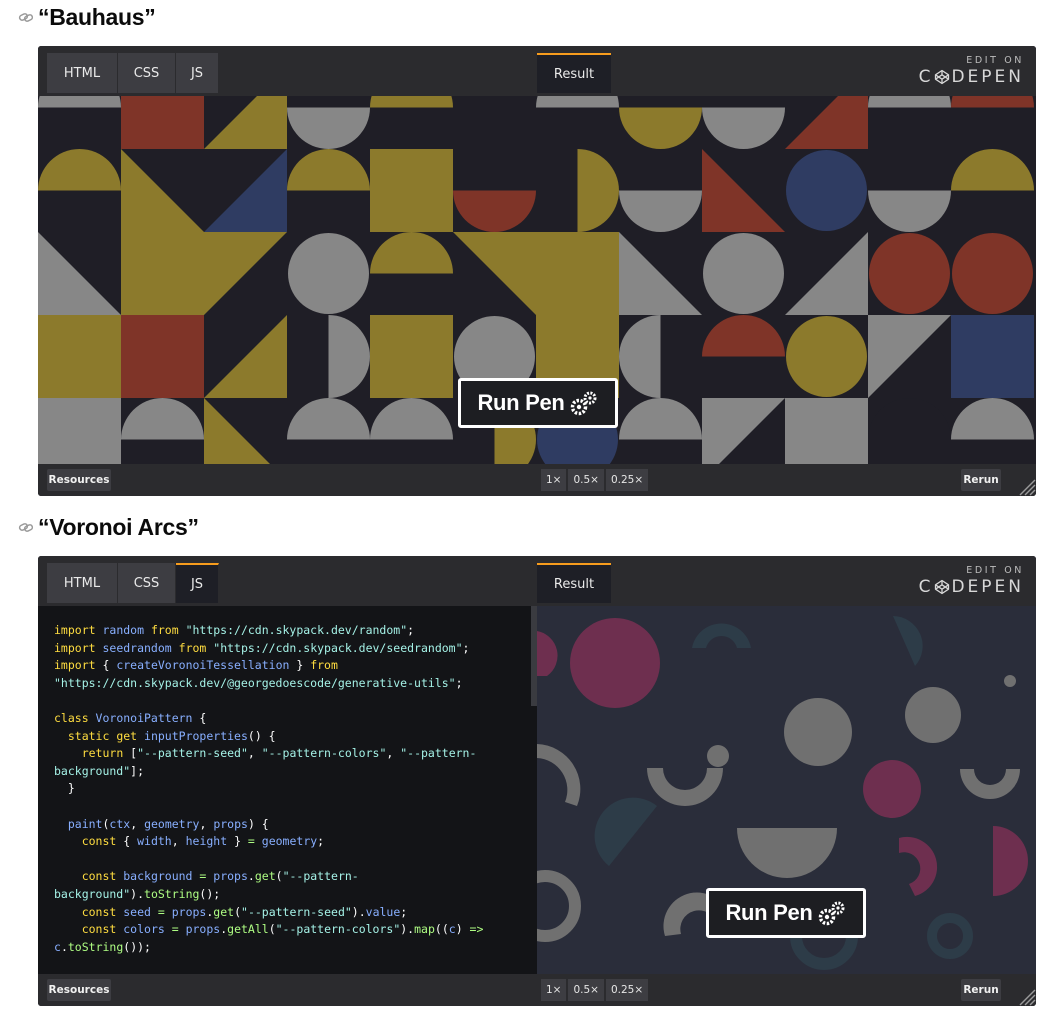  I want to click on pen-title: “Bauhaus”, so click(97, 16).